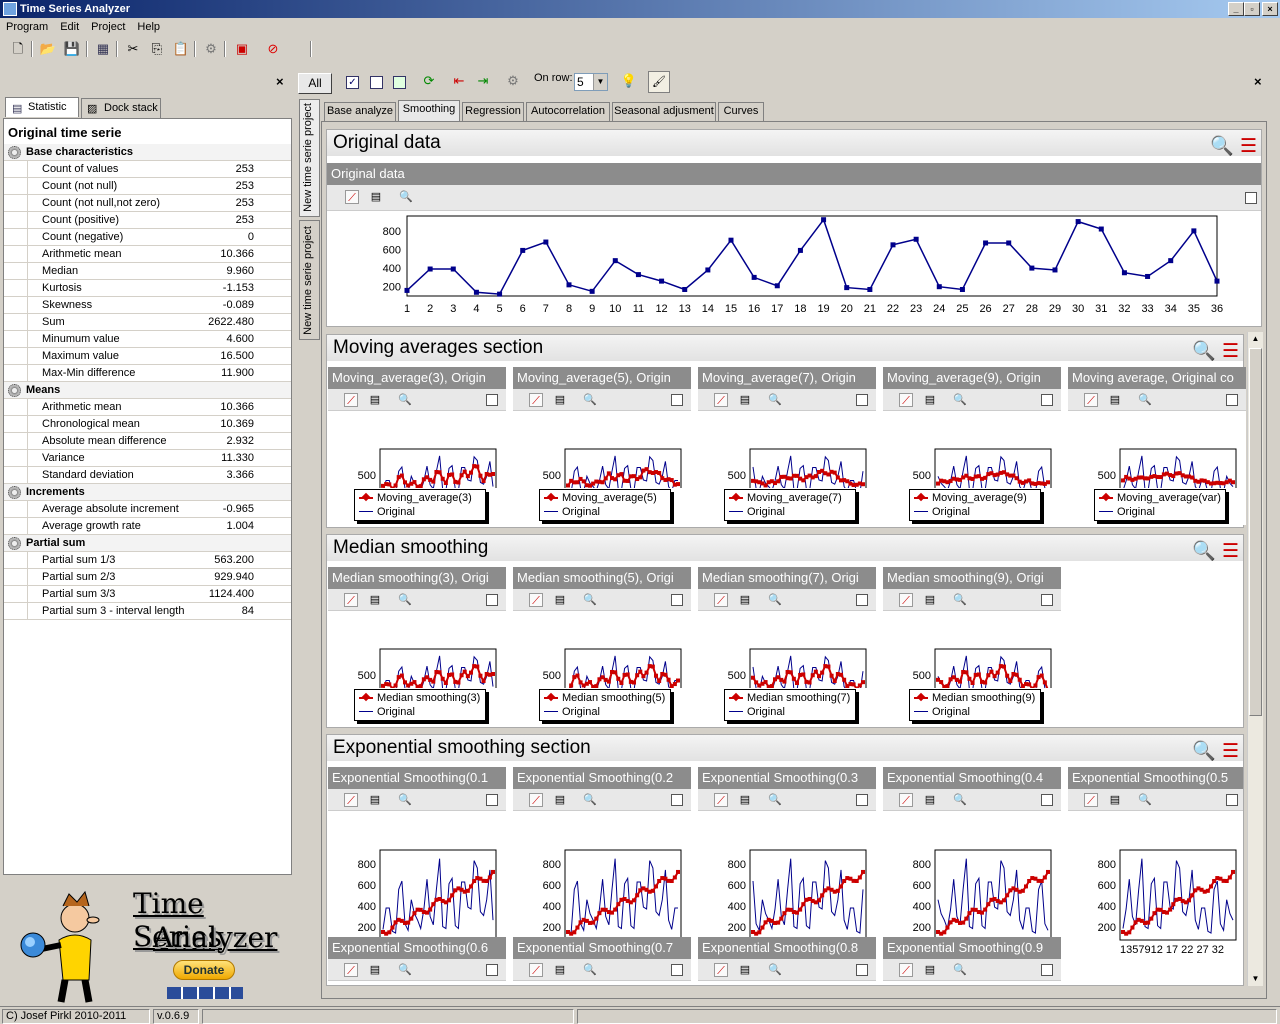 This screenshot has width=1280, height=1024. Describe the element at coordinates (147, 152) in the screenshot. I see `stat-group: Base characteristics` at that location.